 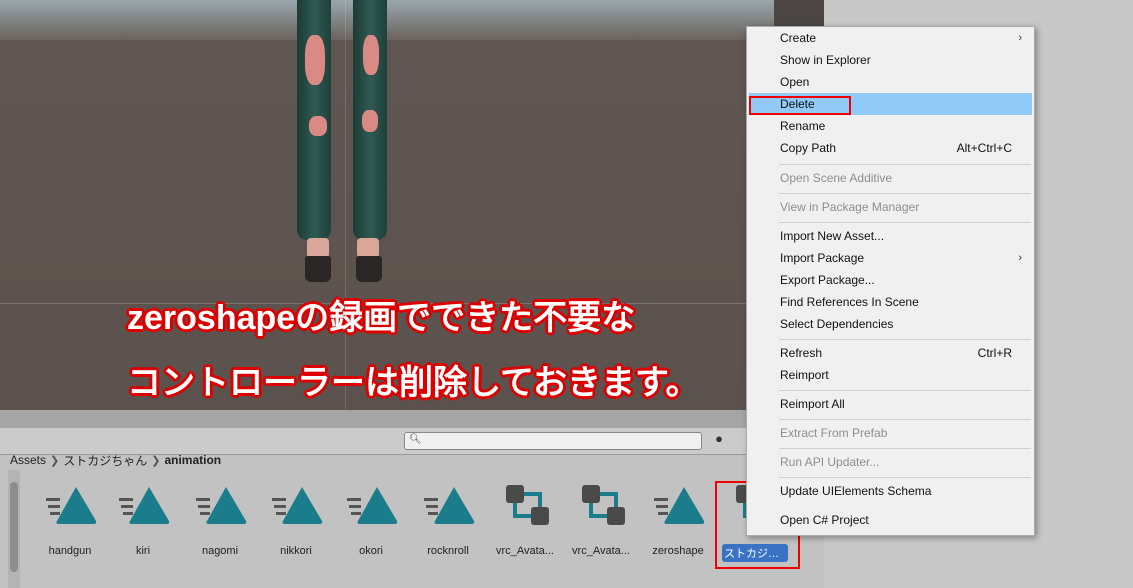 I want to click on menu-item-view-in-package-manager: View in Package Manager, so click(x=890, y=207).